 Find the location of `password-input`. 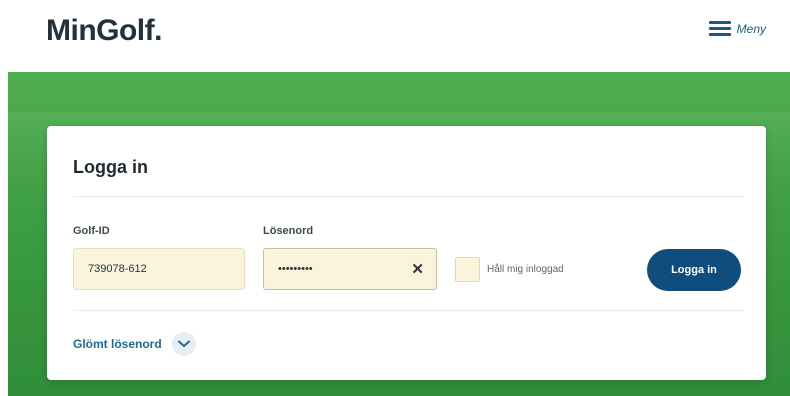

password-input is located at coordinates (350, 269).